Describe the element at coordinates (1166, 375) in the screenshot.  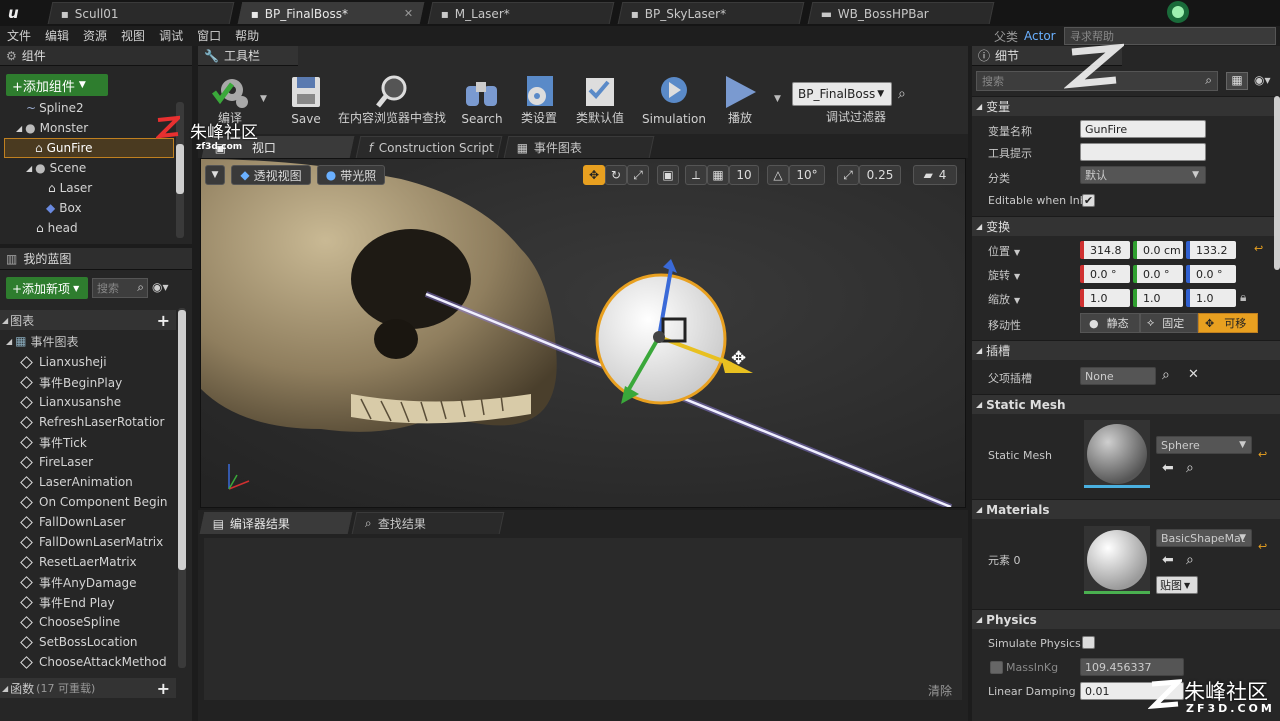
I see `socket-search-icon: ⌕` at that location.